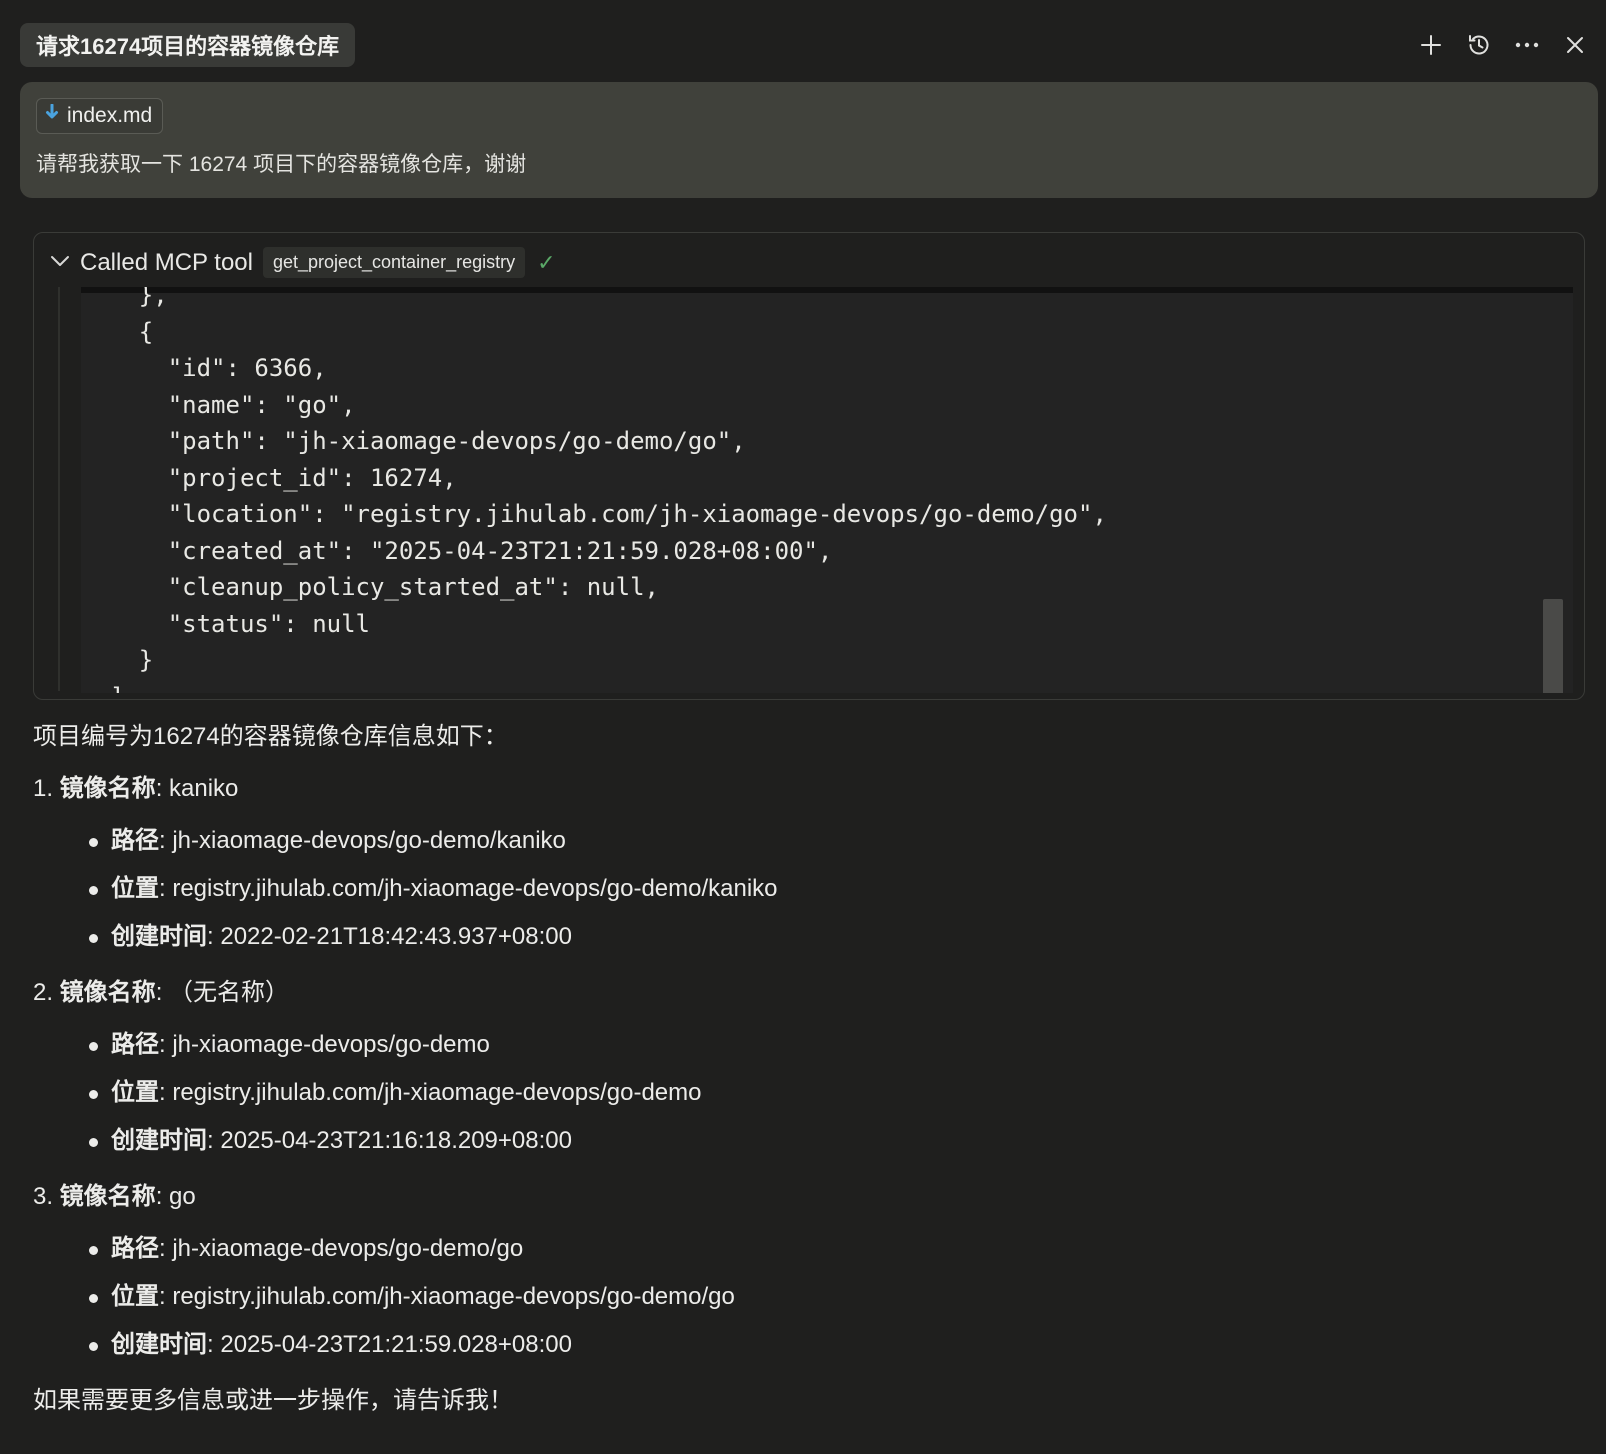 The image size is (1606, 1454). What do you see at coordinates (1431, 45) in the screenshot?
I see `new-chat-icon` at bounding box center [1431, 45].